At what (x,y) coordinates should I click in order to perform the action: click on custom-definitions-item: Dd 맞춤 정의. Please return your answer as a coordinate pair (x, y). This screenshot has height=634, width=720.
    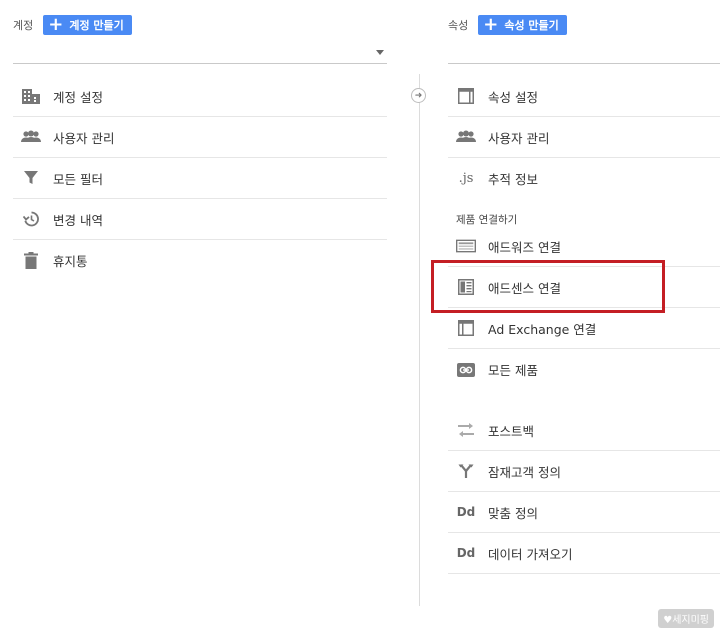
    Looking at the image, I should click on (584, 512).